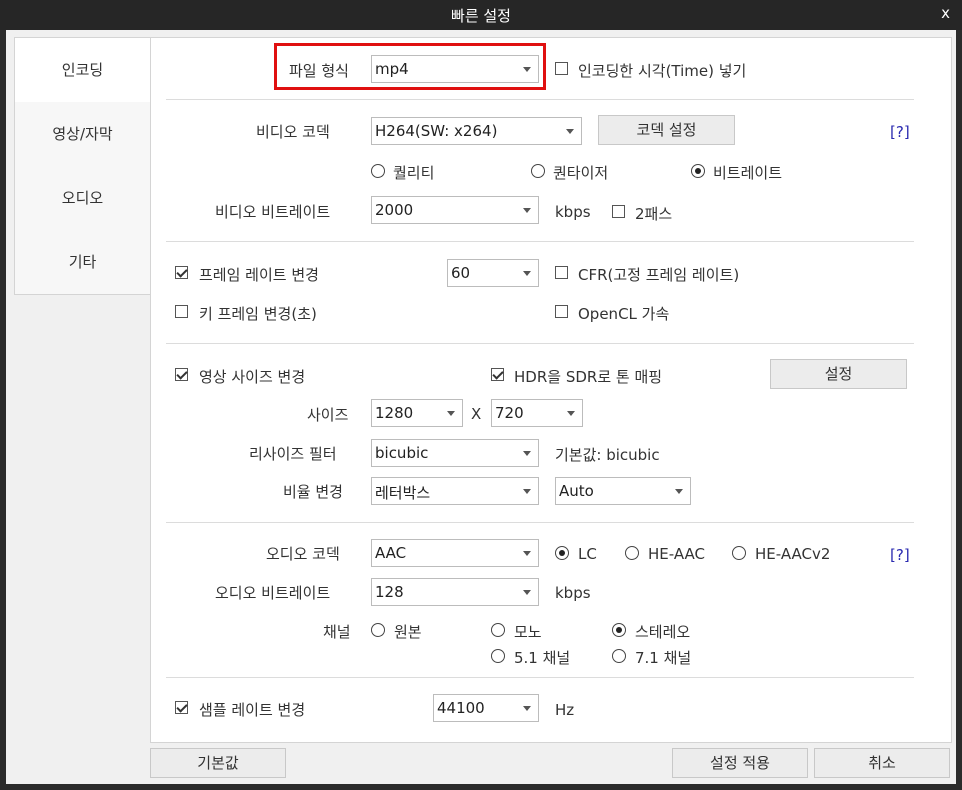  I want to click on keyframe-label: 키 프레임 변경(초), so click(258, 314).